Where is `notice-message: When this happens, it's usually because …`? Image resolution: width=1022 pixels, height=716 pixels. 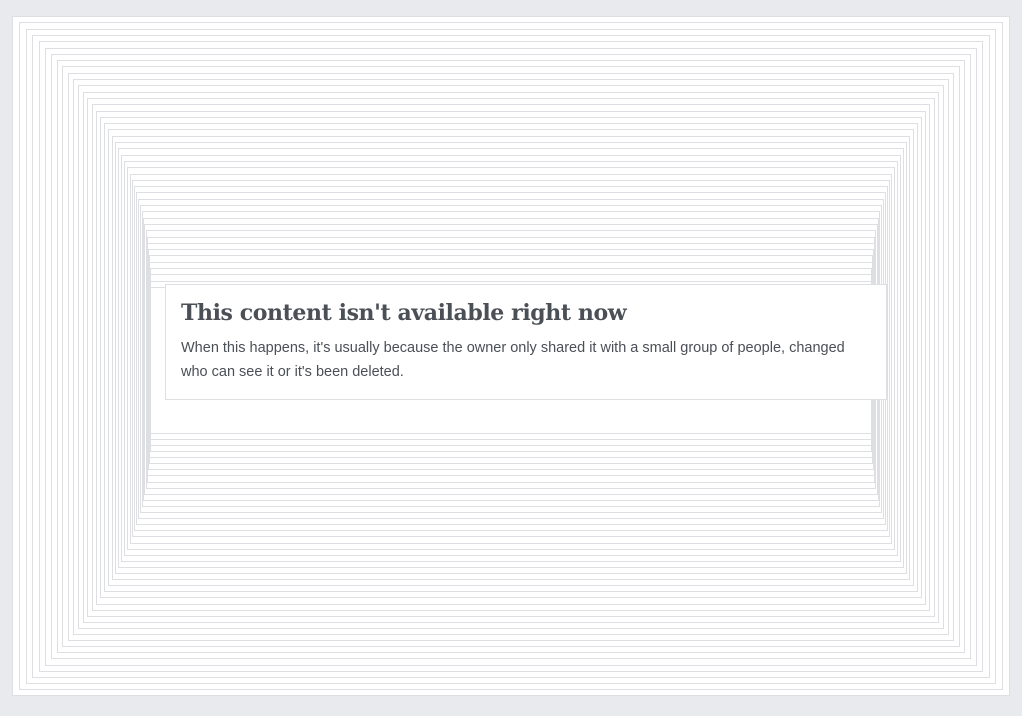
notice-message: When this happens, it's usually because … is located at coordinates (513, 360).